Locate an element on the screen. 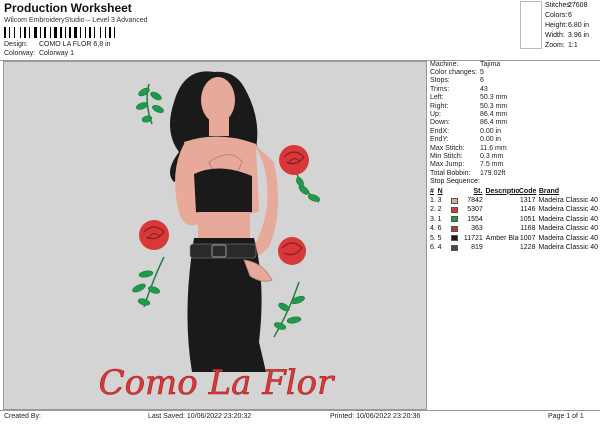  machine-info-row: EndY: 0.00 in is located at coordinates (514, 140).